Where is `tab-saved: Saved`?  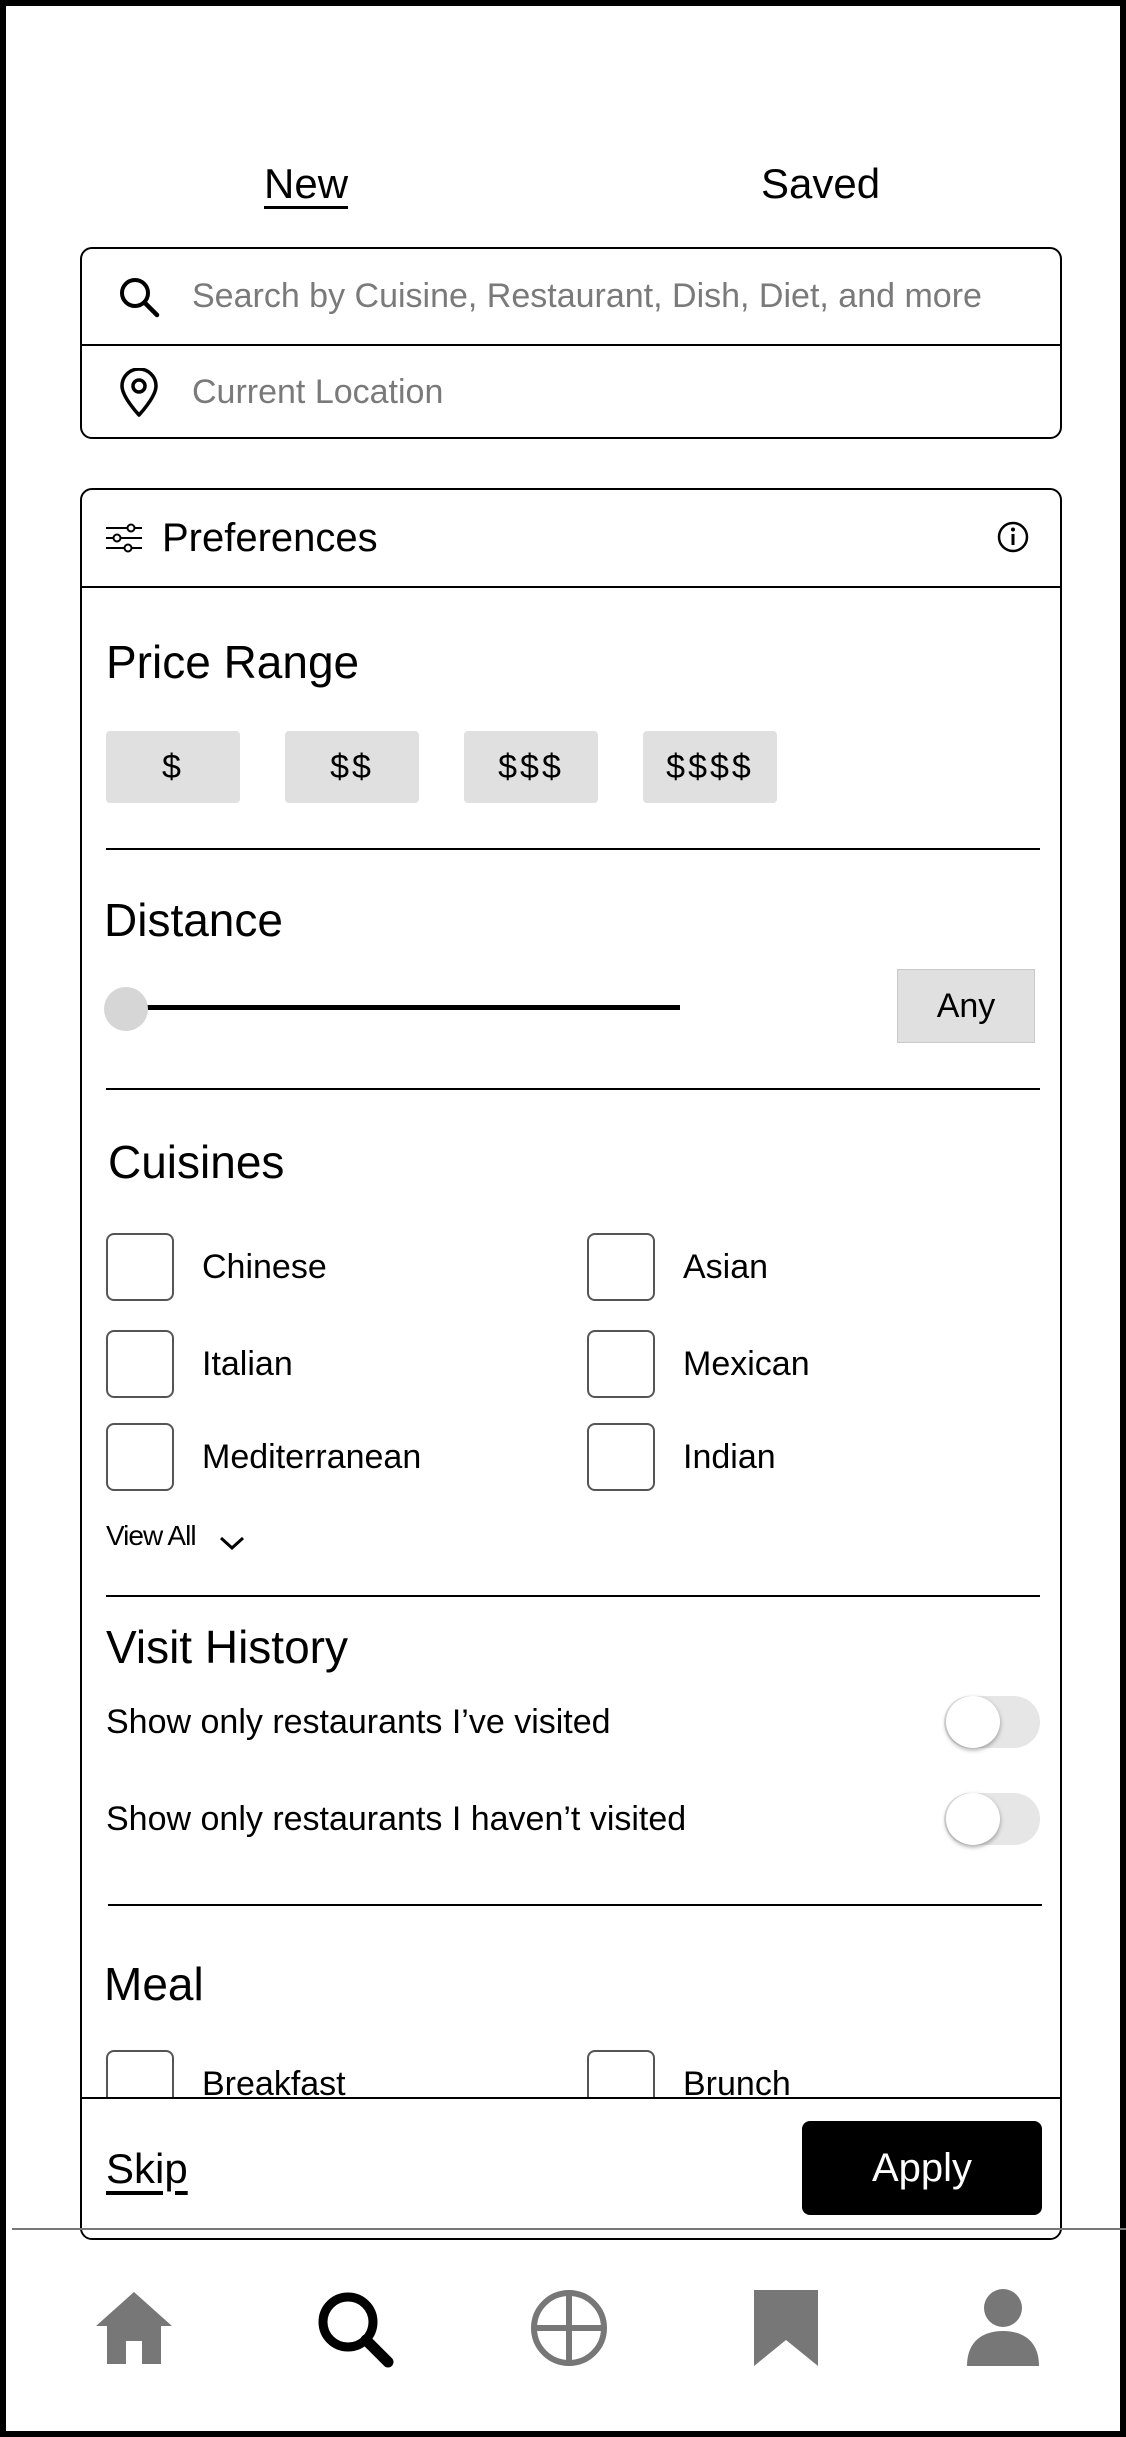 tab-saved: Saved is located at coordinates (820, 184).